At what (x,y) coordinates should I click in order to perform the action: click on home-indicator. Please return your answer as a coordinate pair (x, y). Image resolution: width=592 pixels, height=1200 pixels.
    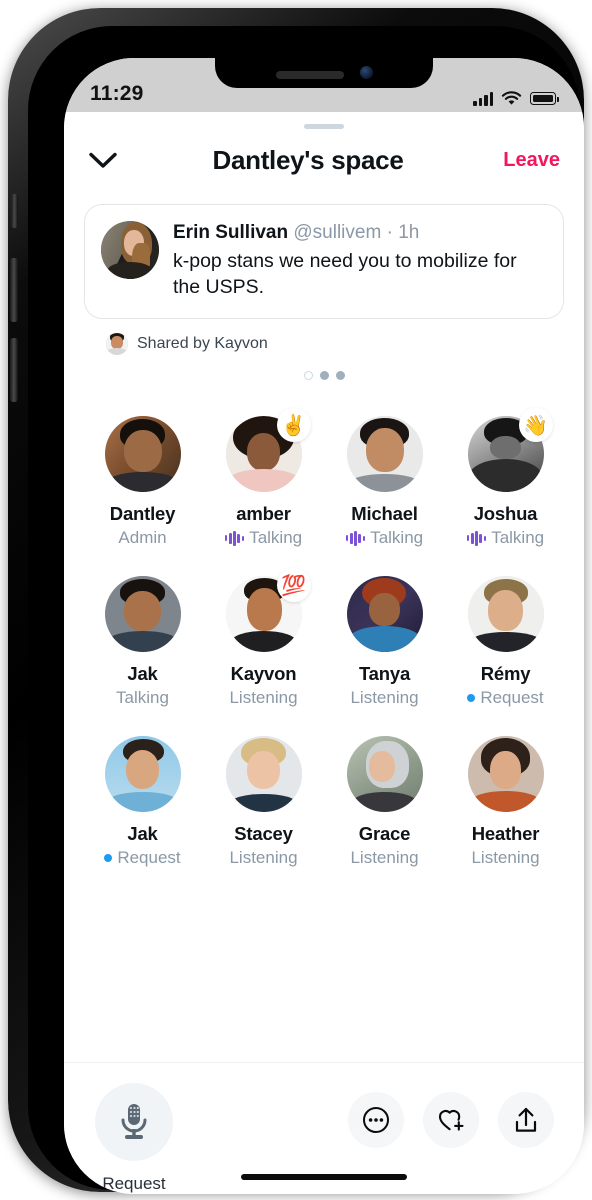
    Looking at the image, I should click on (324, 1177).